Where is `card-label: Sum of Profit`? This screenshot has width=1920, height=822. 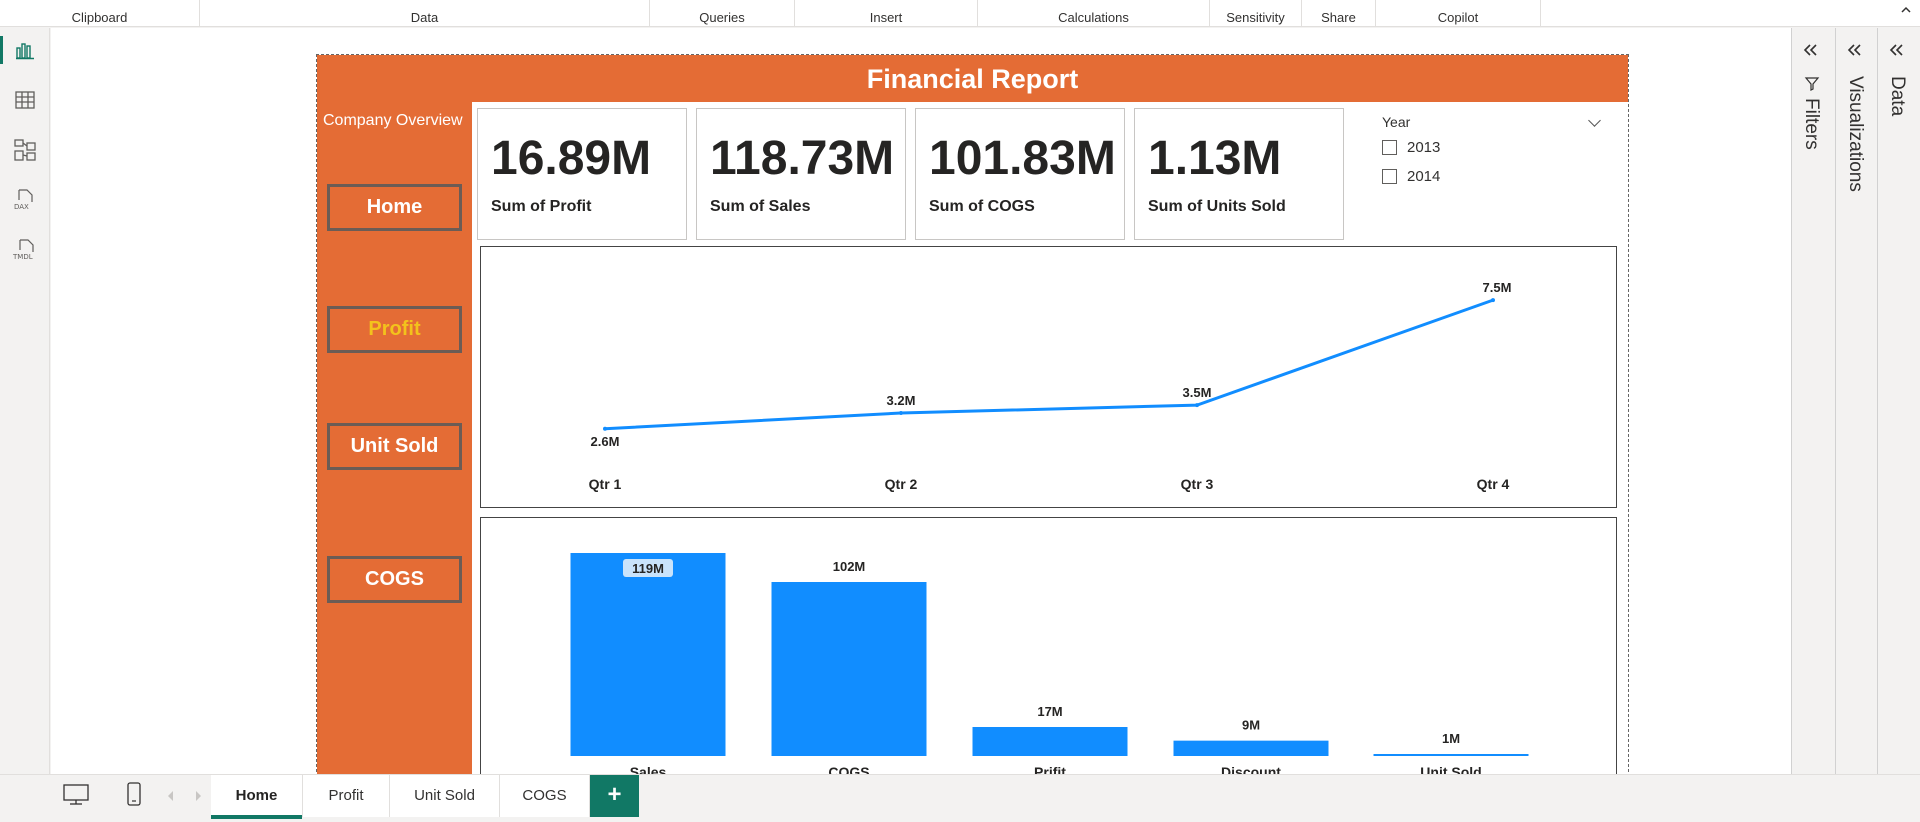 card-label: Sum of Profit is located at coordinates (541, 206).